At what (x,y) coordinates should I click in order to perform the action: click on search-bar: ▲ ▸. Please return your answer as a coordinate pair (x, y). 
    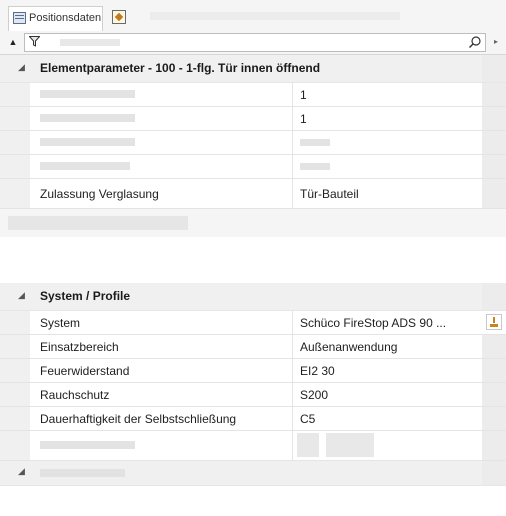
    Looking at the image, I should click on (253, 43).